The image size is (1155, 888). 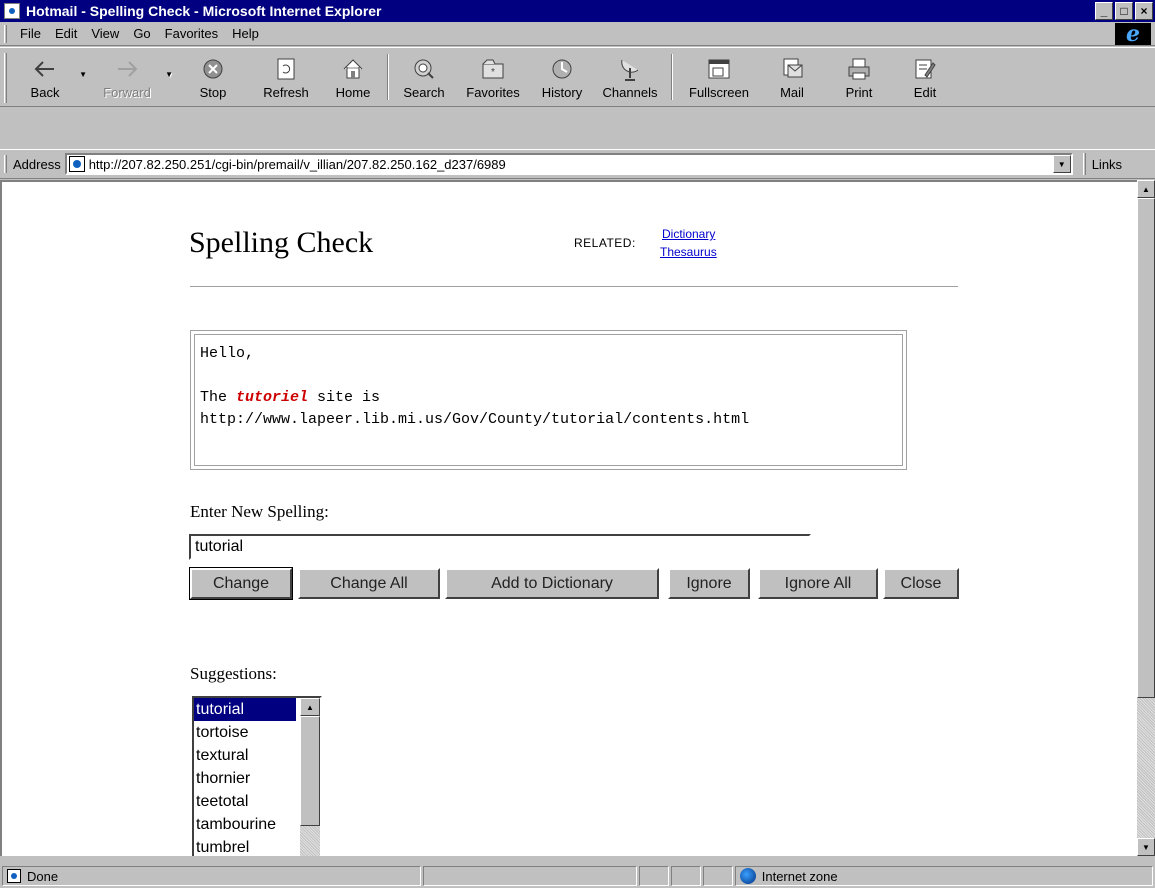 What do you see at coordinates (286, 69) in the screenshot?
I see `refresh-icon` at bounding box center [286, 69].